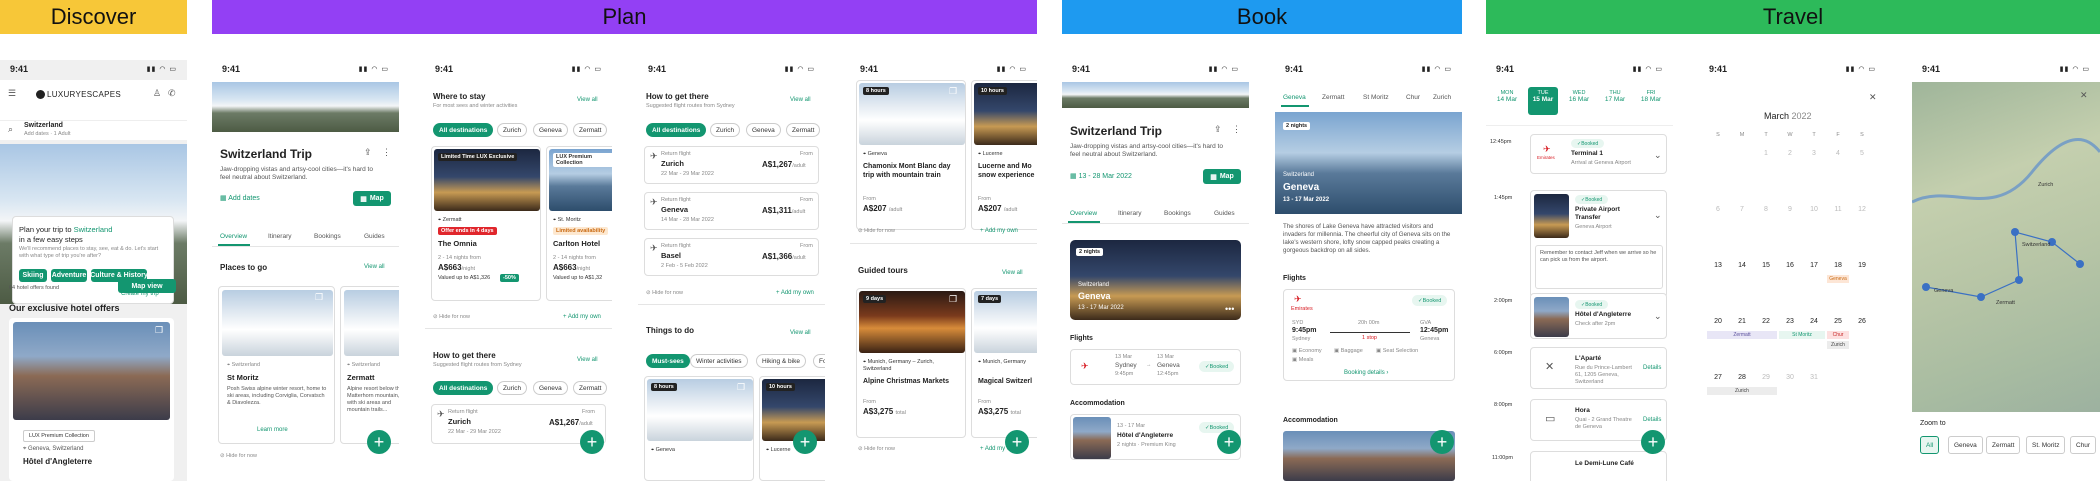 This screenshot has height=481, width=2100. I want to click on calendar-day: 1, so click(1766, 153).